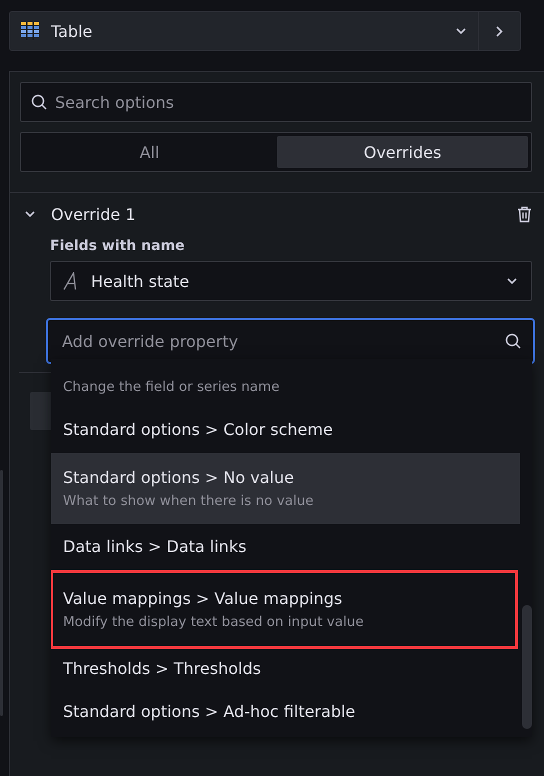 This screenshot has height=776, width=544. Describe the element at coordinates (72, 31) in the screenshot. I see `visualization-name: Table` at that location.